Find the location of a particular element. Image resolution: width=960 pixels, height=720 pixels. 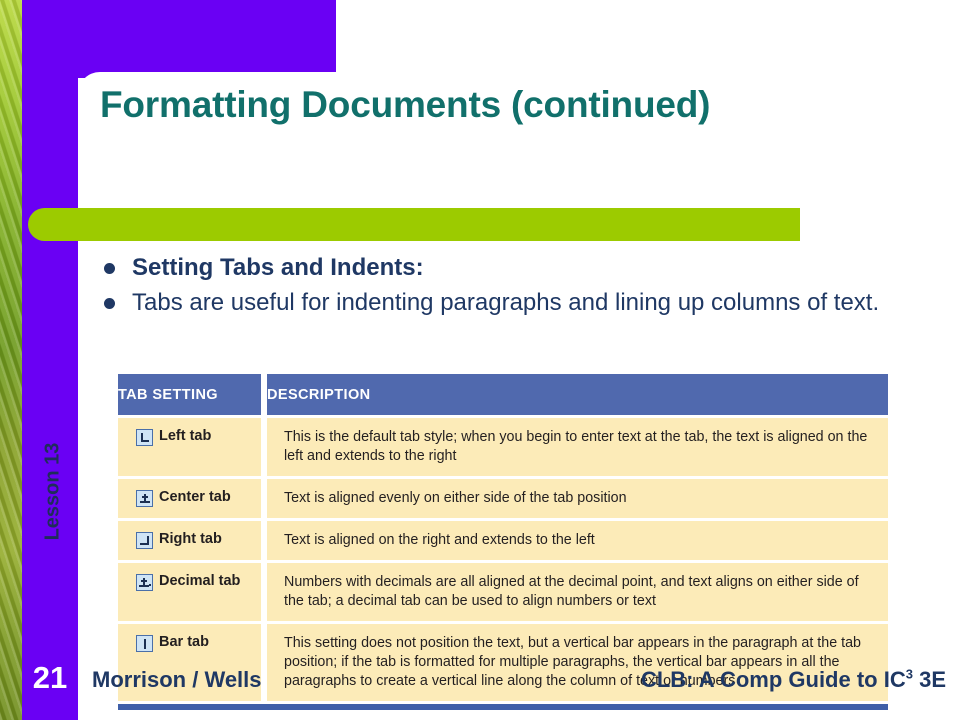

footer-book-title: CLB: A Comp Guide to IC3 3E is located at coordinates (793, 680).